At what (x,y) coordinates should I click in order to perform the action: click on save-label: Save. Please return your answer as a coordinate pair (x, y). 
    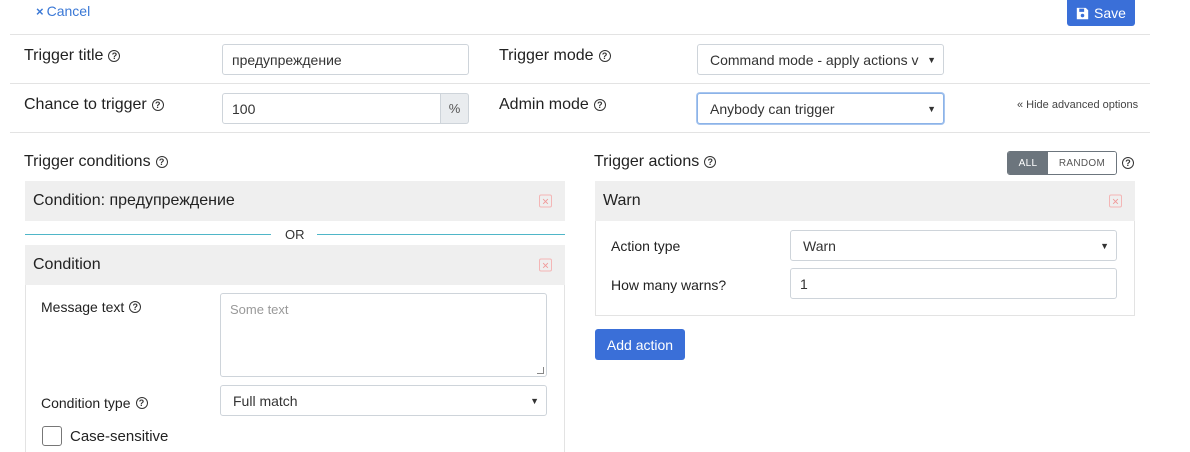
    Looking at the image, I should click on (1110, 13).